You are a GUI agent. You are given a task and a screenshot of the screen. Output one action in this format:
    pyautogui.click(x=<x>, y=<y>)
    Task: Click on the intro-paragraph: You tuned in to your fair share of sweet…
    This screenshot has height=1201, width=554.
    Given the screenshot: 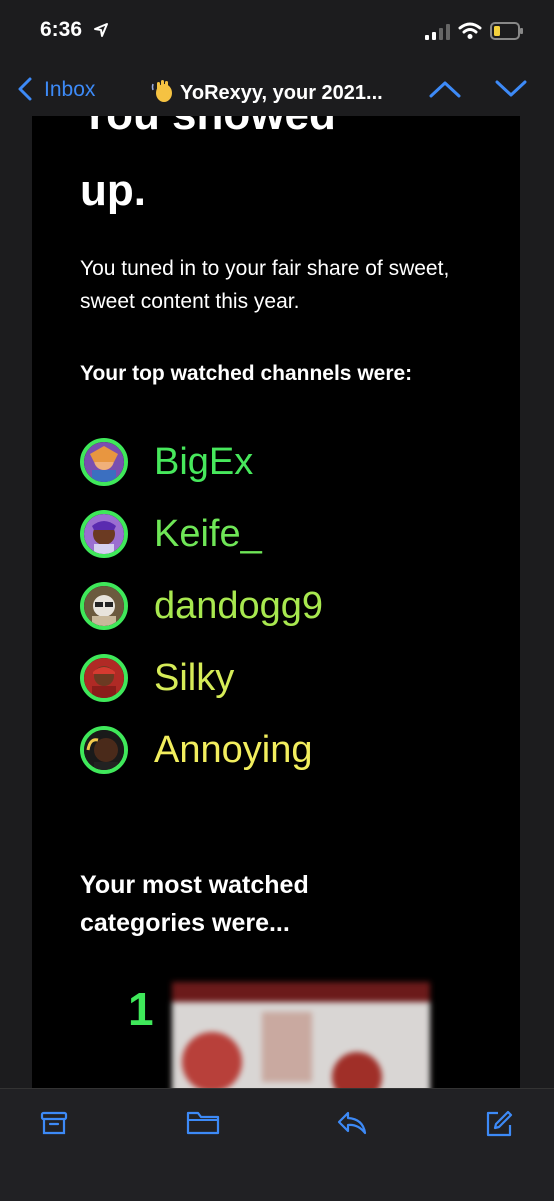 What is the action you would take?
    pyautogui.click(x=265, y=285)
    